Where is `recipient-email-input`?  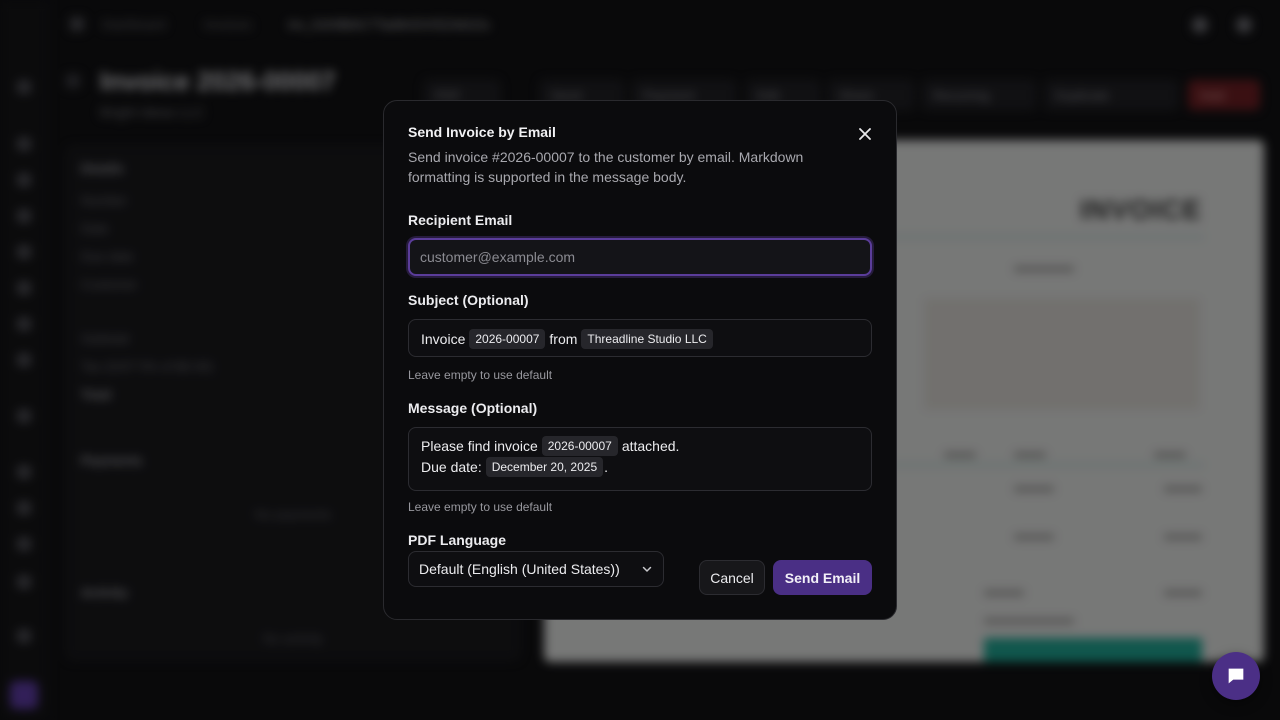
recipient-email-input is located at coordinates (640, 257).